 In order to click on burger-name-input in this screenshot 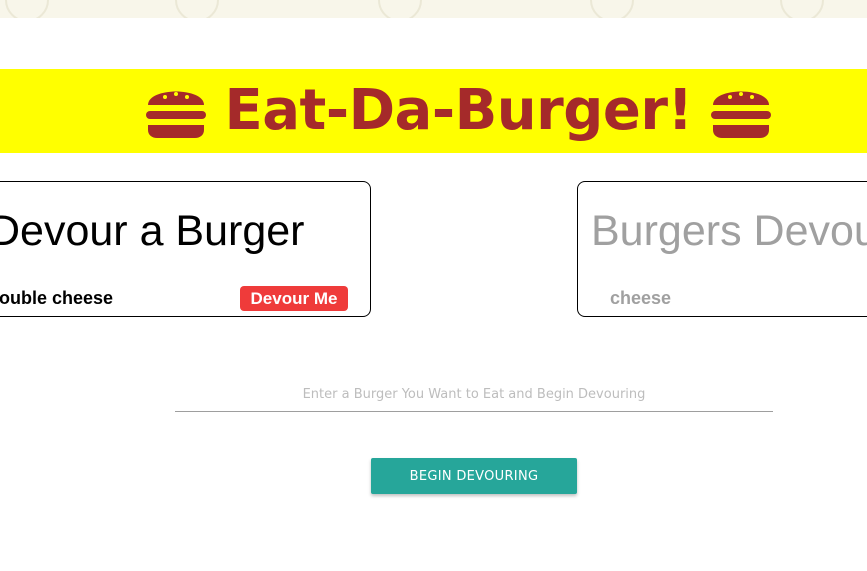, I will do `click(474, 395)`.